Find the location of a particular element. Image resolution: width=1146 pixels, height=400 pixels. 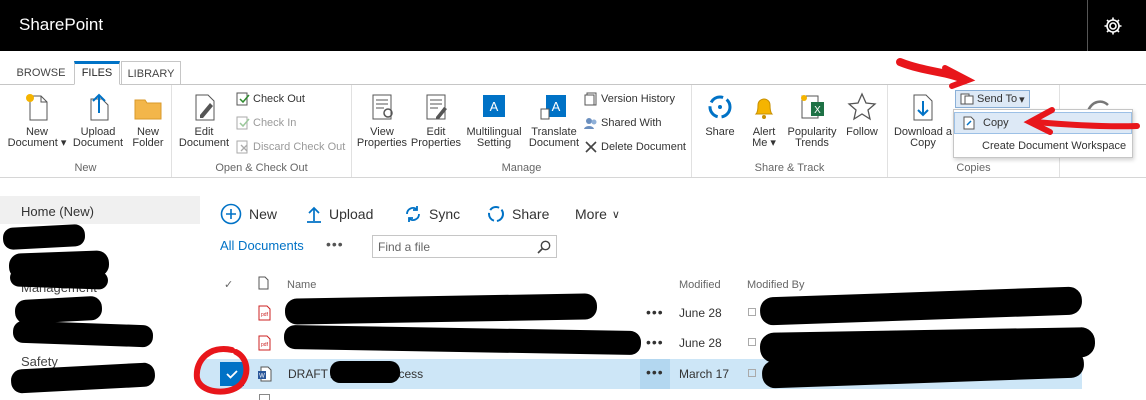

popularity-trends-button: X Popularity Trends is located at coordinates (812, 120).